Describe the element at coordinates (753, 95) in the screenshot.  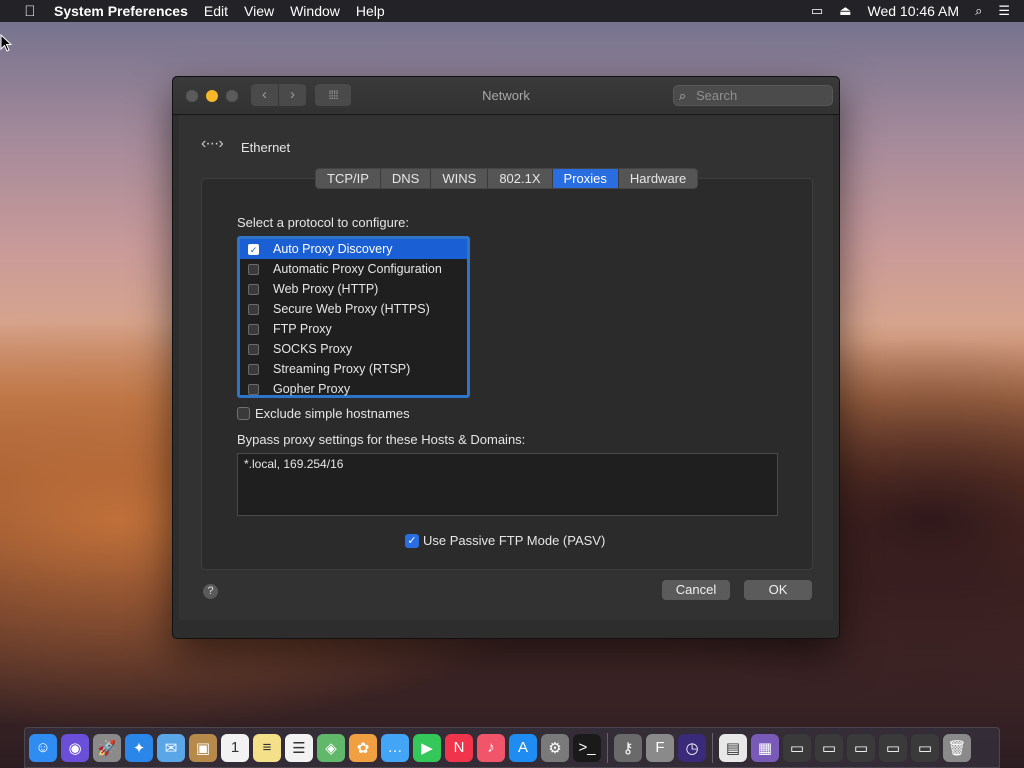
I see `search-field: ⌕ Search` at that location.